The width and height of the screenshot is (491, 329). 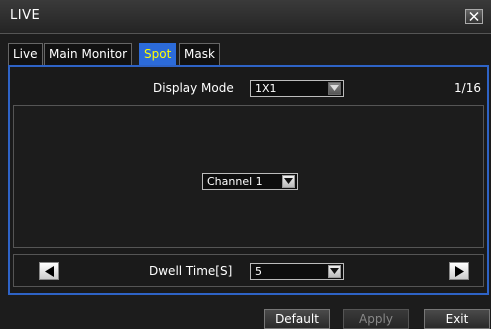 I want to click on tab-mask: Mask, so click(x=199, y=54).